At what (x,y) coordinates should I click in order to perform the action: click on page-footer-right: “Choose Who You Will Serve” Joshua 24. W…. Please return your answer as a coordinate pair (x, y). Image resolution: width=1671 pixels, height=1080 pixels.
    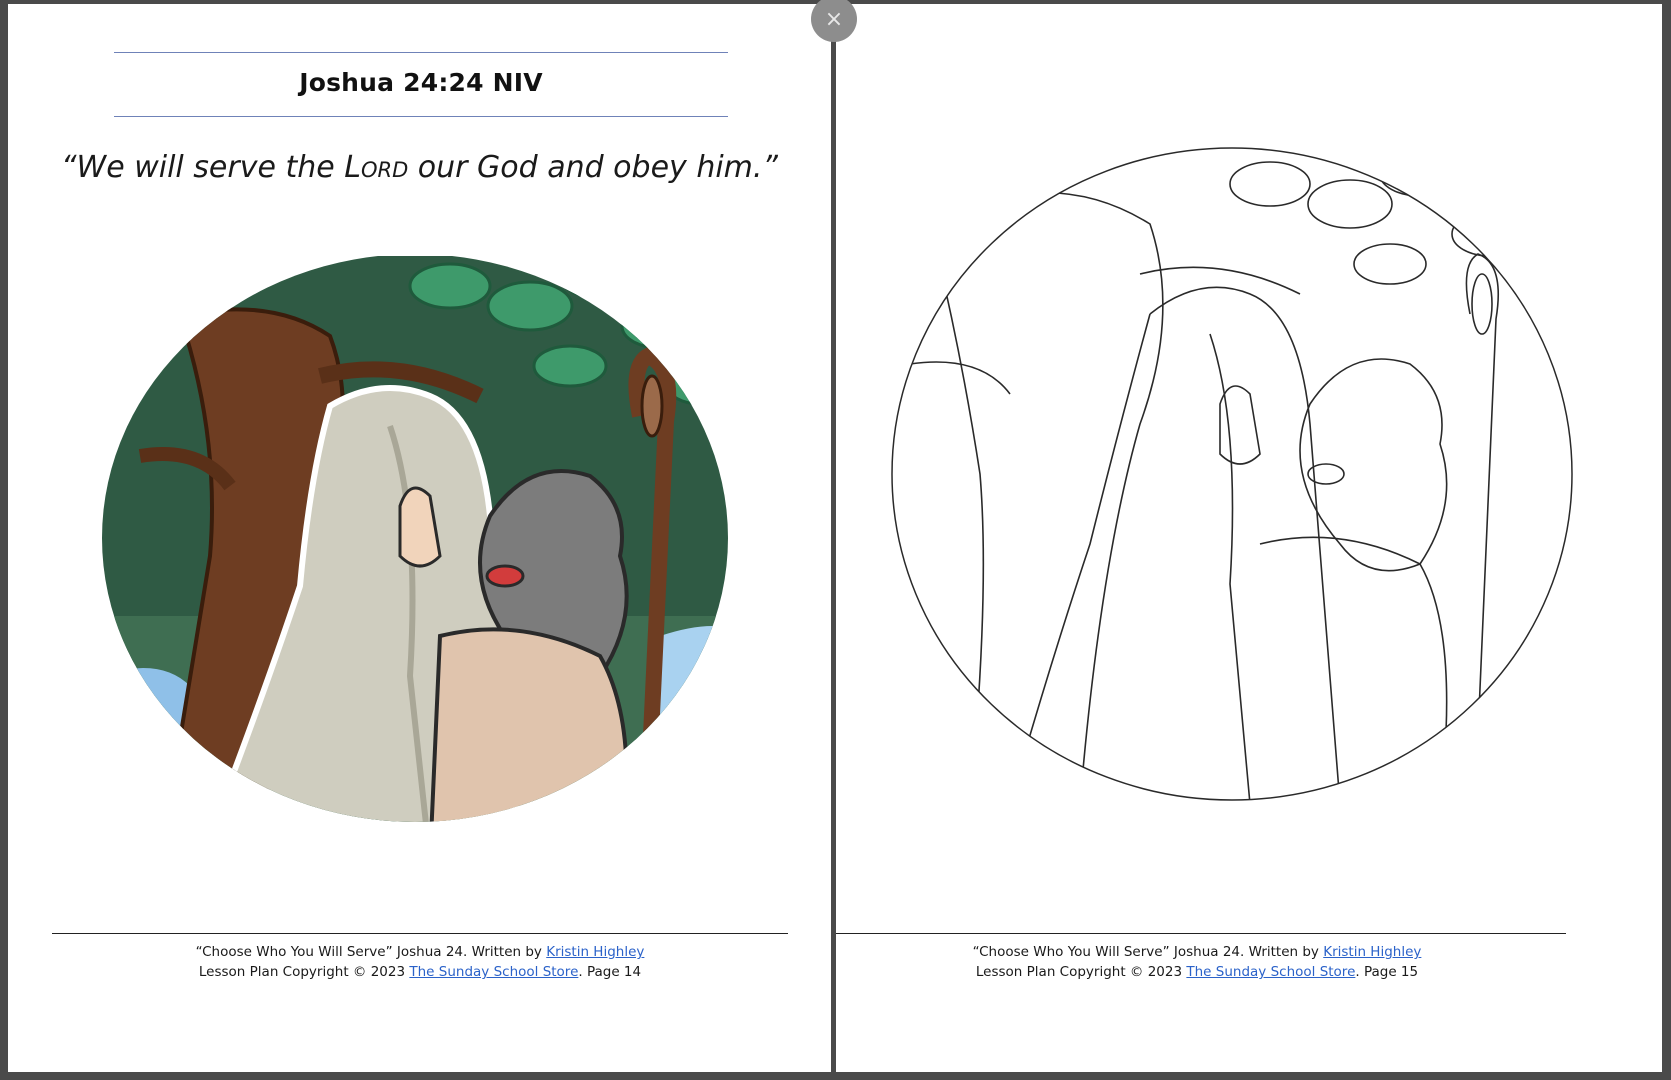
    Looking at the image, I should click on (1201, 962).